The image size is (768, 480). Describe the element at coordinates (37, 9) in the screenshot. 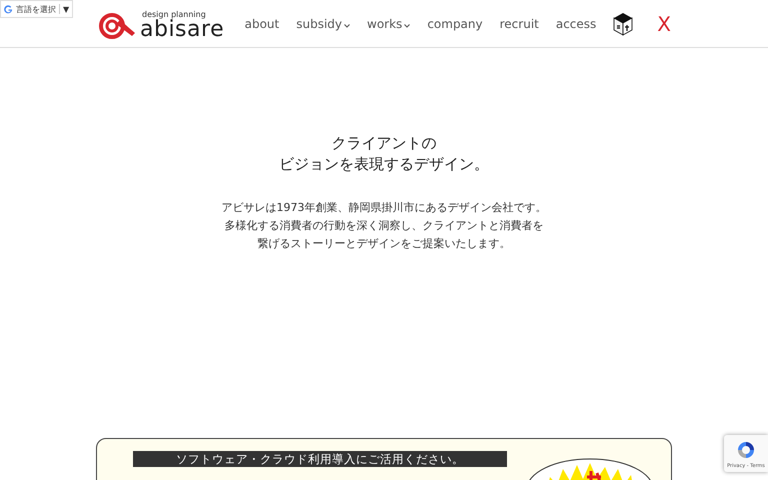

I see `language-selector: 言語を選択 ▼` at that location.